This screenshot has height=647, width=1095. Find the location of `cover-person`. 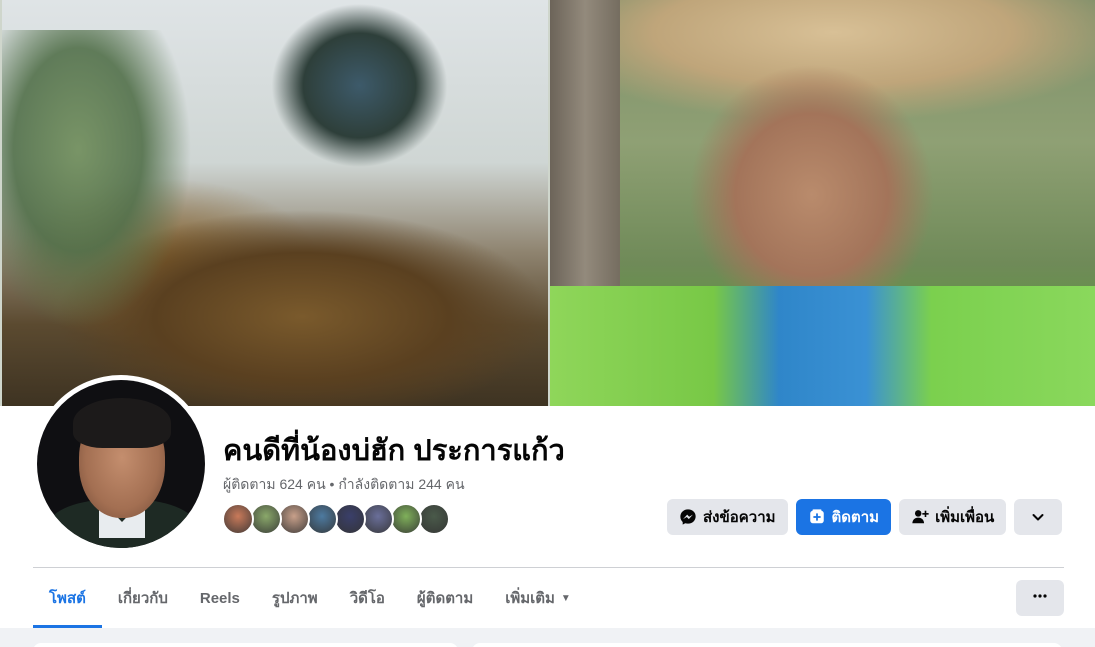

cover-person is located at coordinates (372, 95).